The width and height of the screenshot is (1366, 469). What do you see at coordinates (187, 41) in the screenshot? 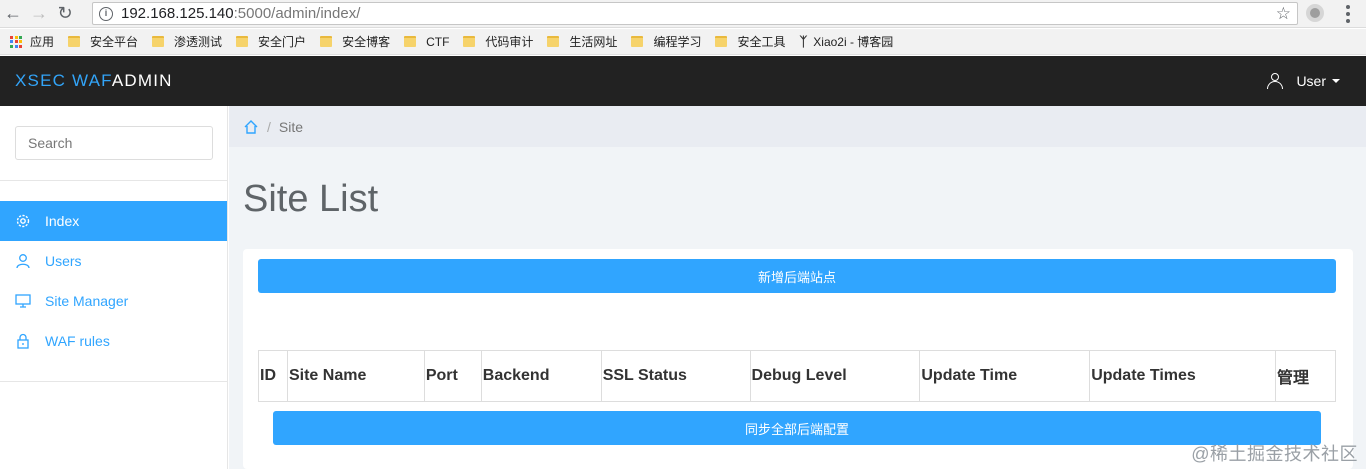
I see `bookmark-folder: 渗透测试` at bounding box center [187, 41].